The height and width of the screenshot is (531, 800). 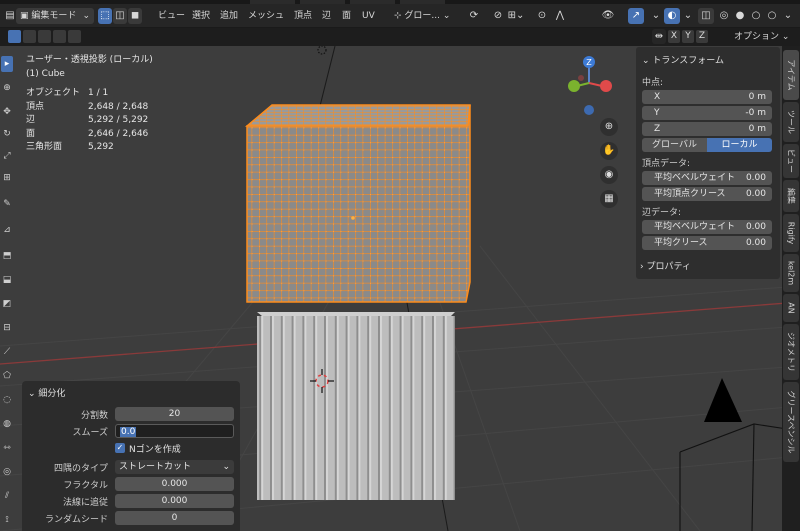 What do you see at coordinates (10, 16) in the screenshot?
I see `menu-icon: ▤` at bounding box center [10, 16].